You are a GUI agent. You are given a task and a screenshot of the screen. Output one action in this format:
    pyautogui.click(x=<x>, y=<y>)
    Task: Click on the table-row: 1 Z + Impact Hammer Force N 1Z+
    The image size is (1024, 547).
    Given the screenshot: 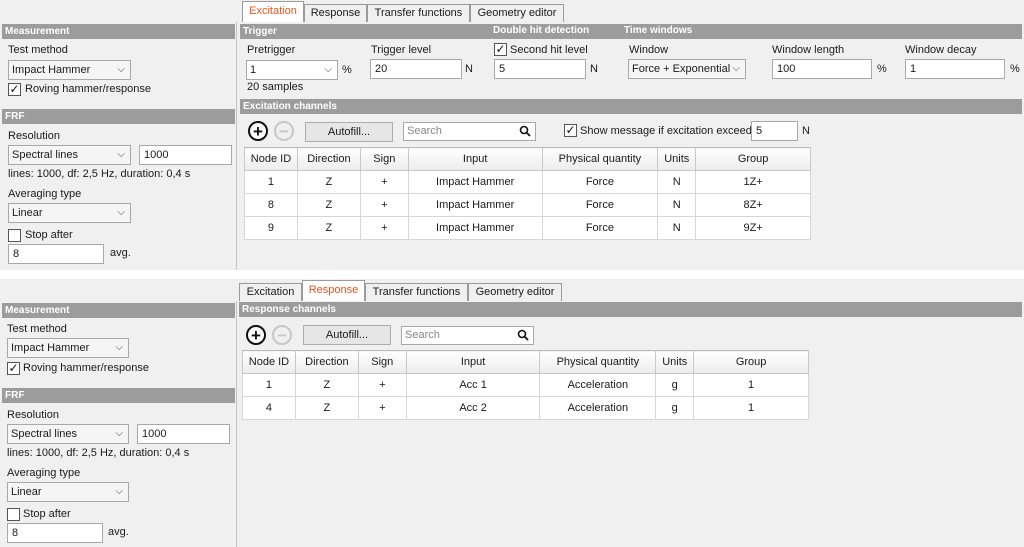 What is the action you would take?
    pyautogui.click(x=527, y=182)
    